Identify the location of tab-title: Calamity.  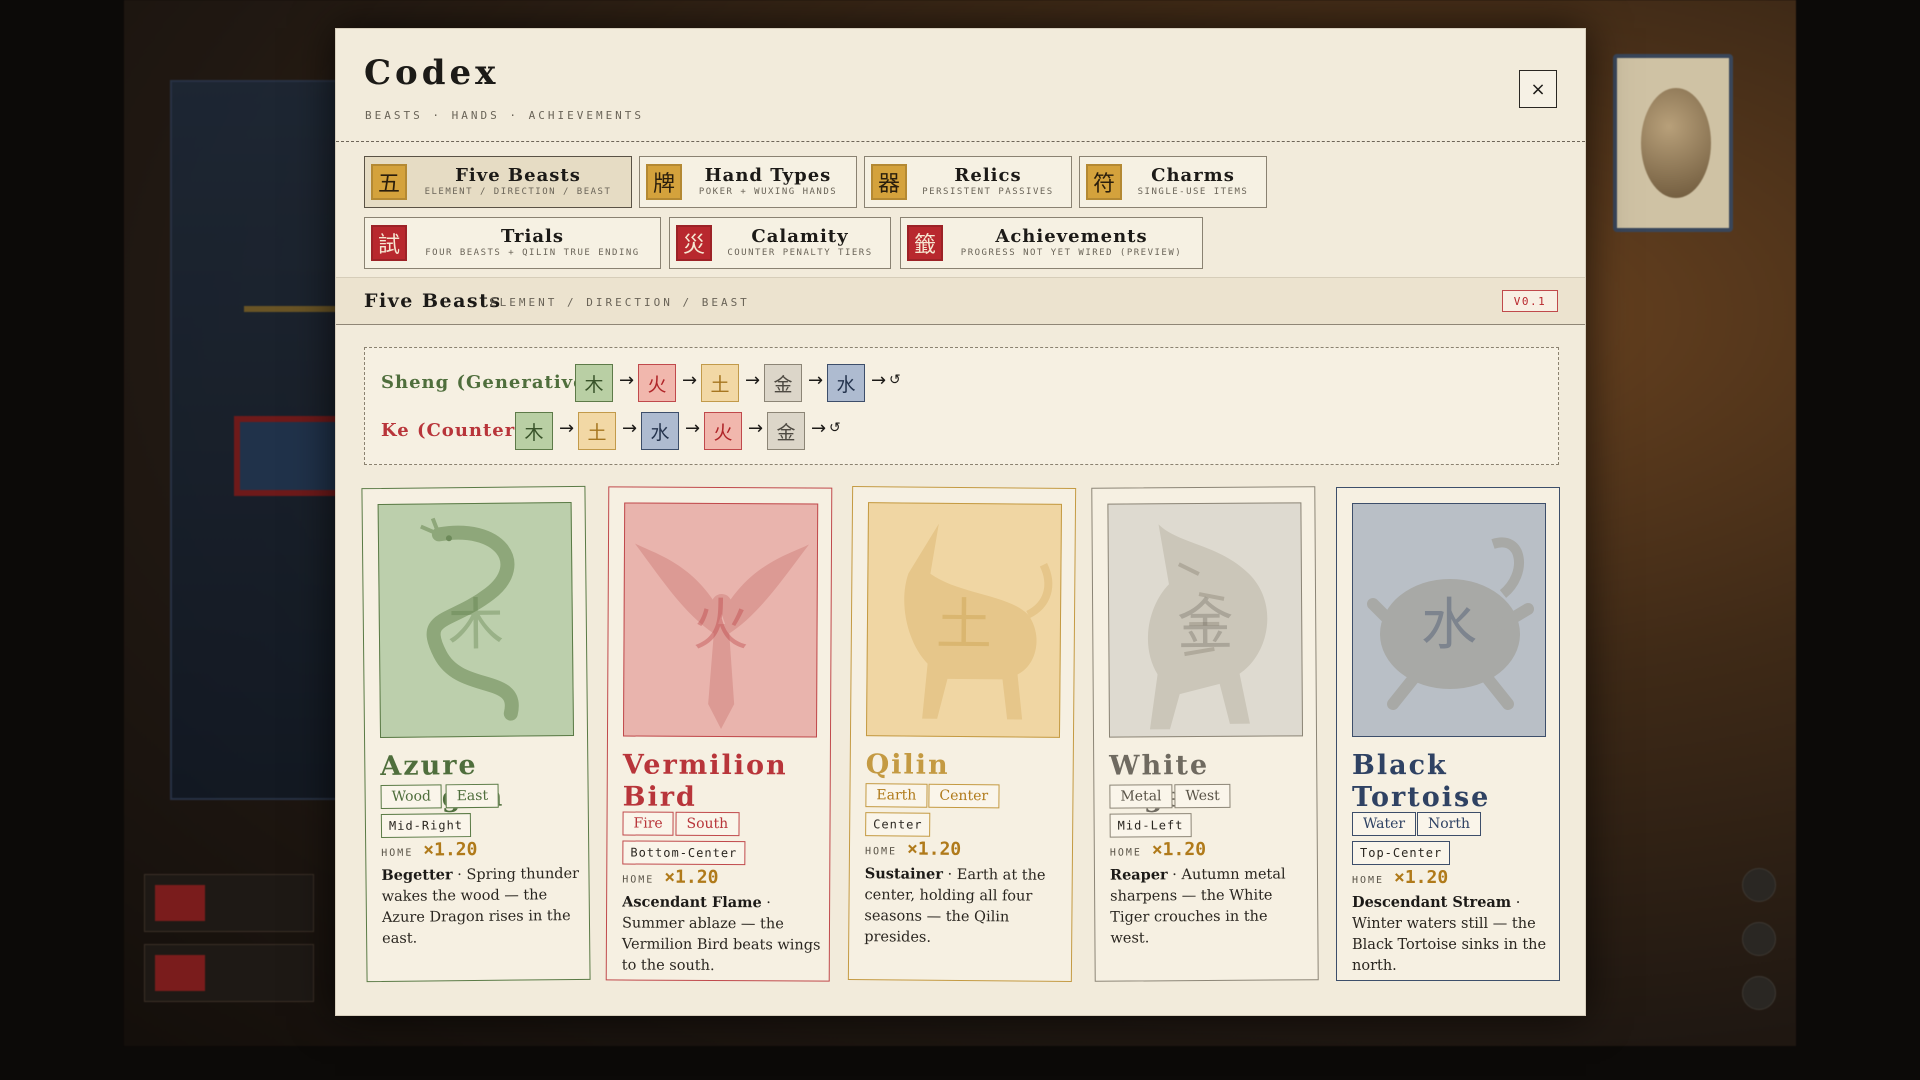
(800, 236).